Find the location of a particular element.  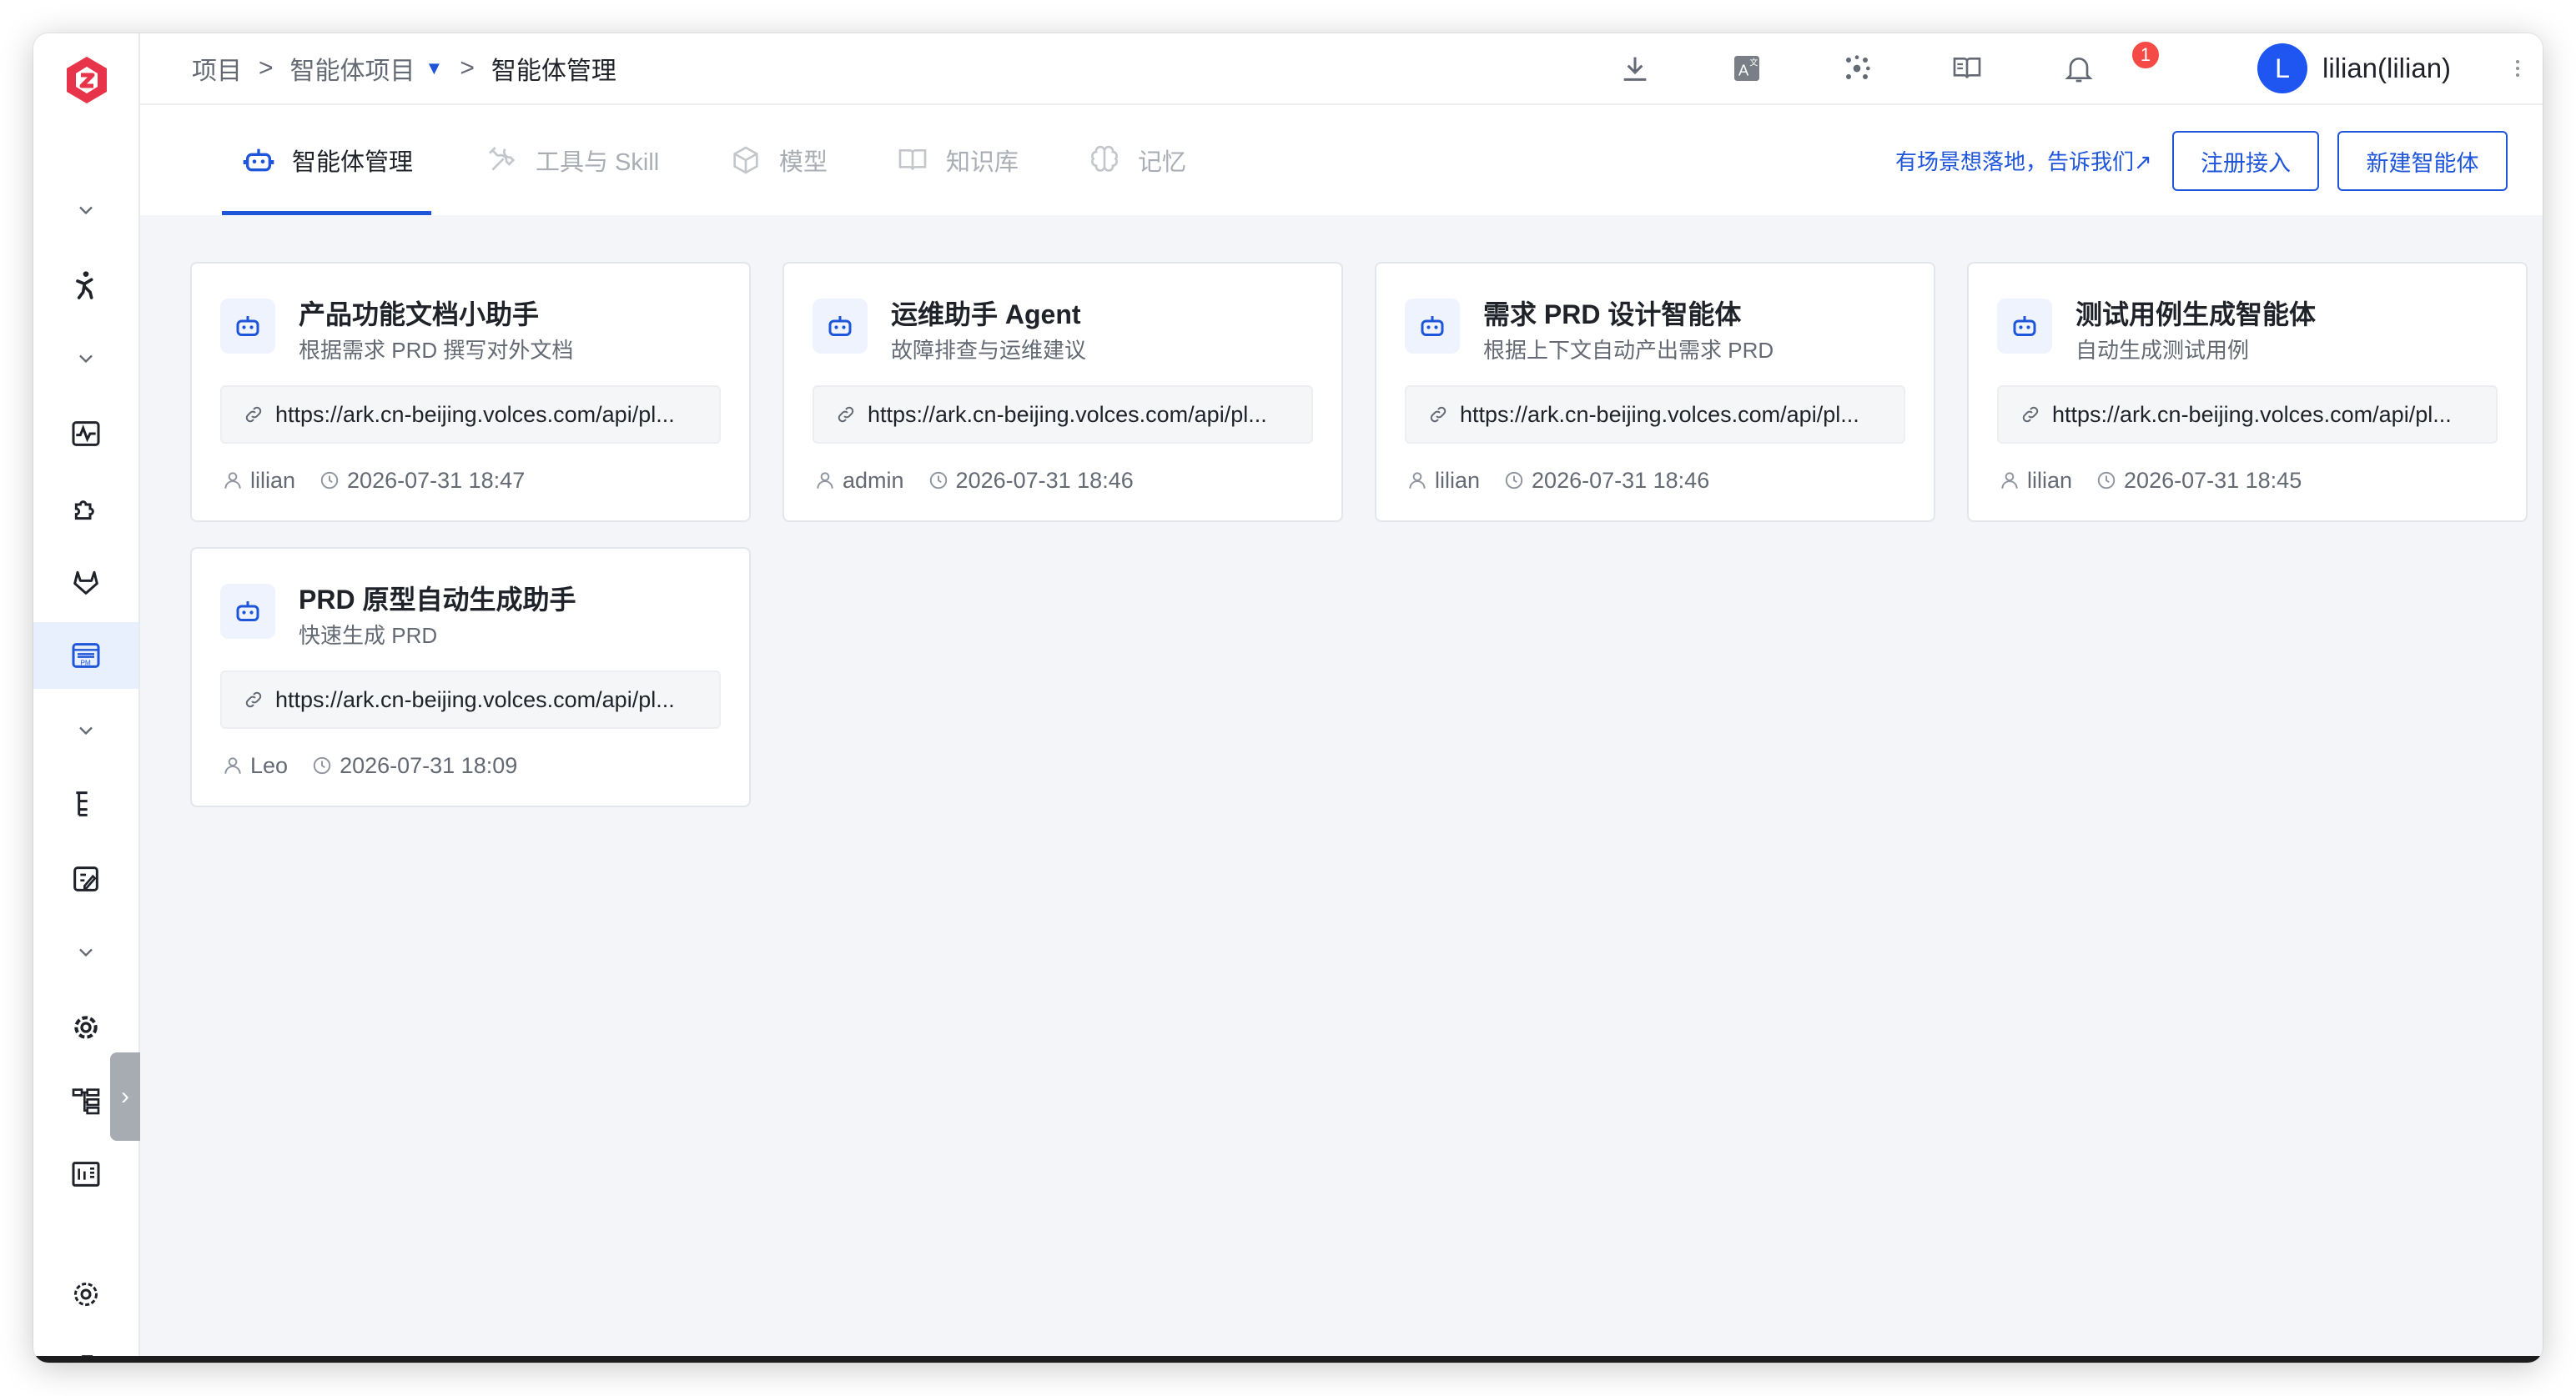

avatar: L is located at coordinates (2282, 68).